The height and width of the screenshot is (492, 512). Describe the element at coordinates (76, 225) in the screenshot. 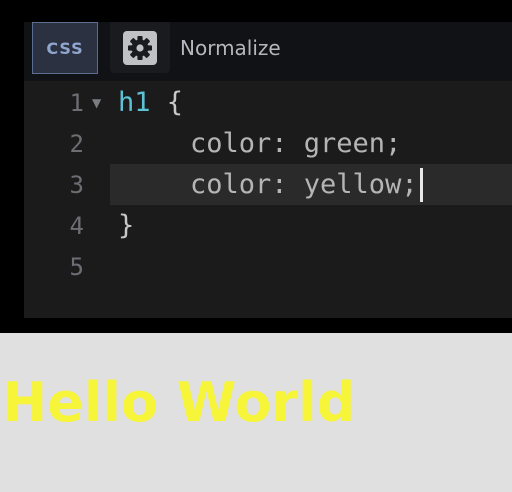

I see `line-number: 4` at that location.